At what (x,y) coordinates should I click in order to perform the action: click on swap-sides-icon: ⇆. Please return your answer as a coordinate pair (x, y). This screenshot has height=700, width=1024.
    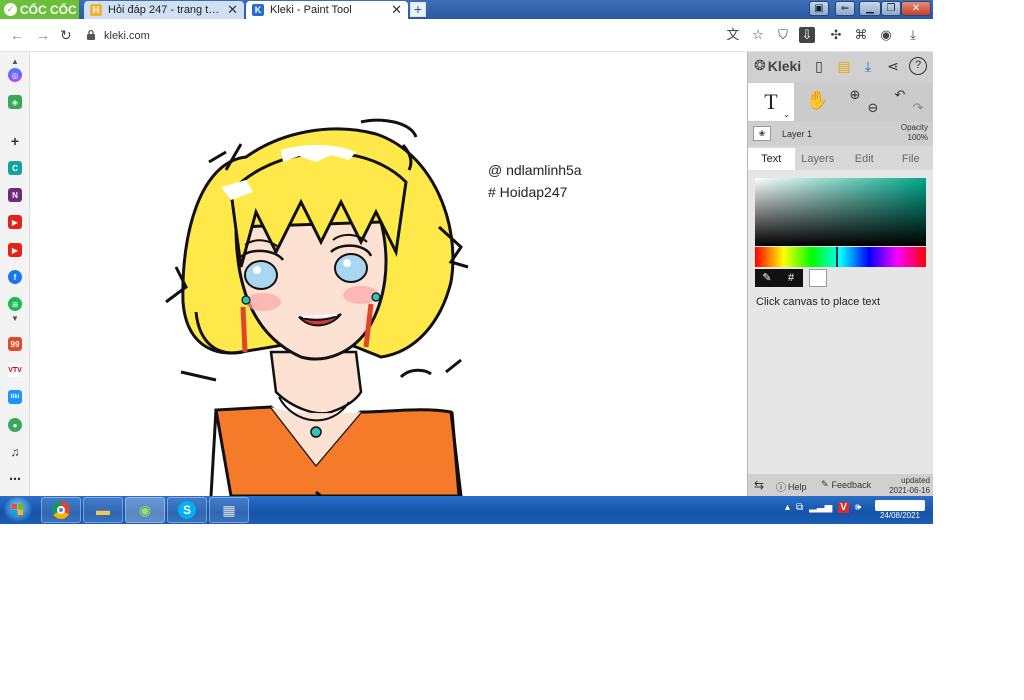
    Looking at the image, I should click on (759, 485).